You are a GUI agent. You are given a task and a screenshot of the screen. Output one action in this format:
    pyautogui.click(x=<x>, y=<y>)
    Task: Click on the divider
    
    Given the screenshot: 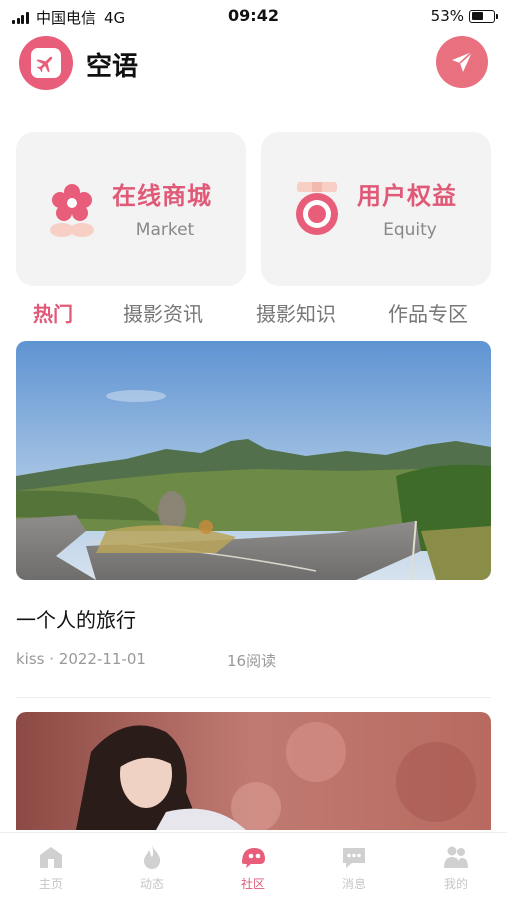 What is the action you would take?
    pyautogui.click(x=253, y=697)
    